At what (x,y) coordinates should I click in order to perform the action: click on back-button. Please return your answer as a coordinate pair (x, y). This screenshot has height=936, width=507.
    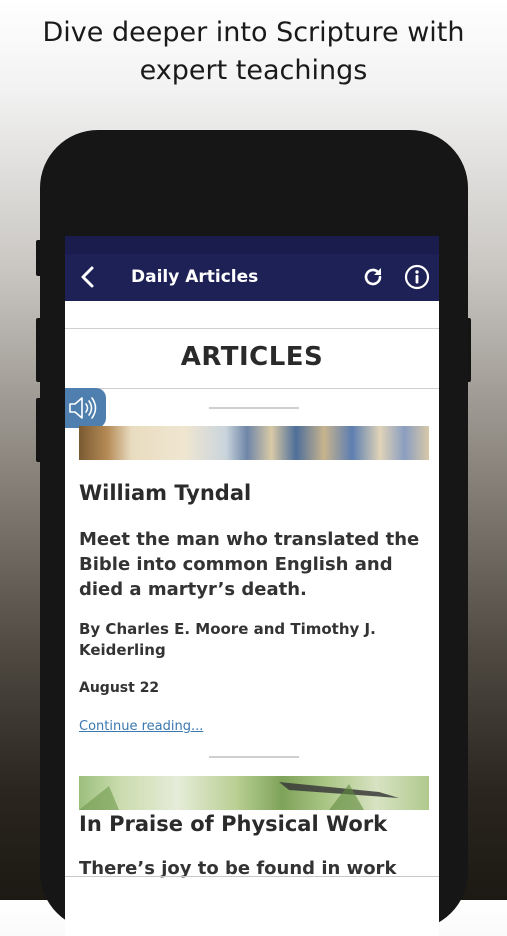
    Looking at the image, I should click on (89, 277).